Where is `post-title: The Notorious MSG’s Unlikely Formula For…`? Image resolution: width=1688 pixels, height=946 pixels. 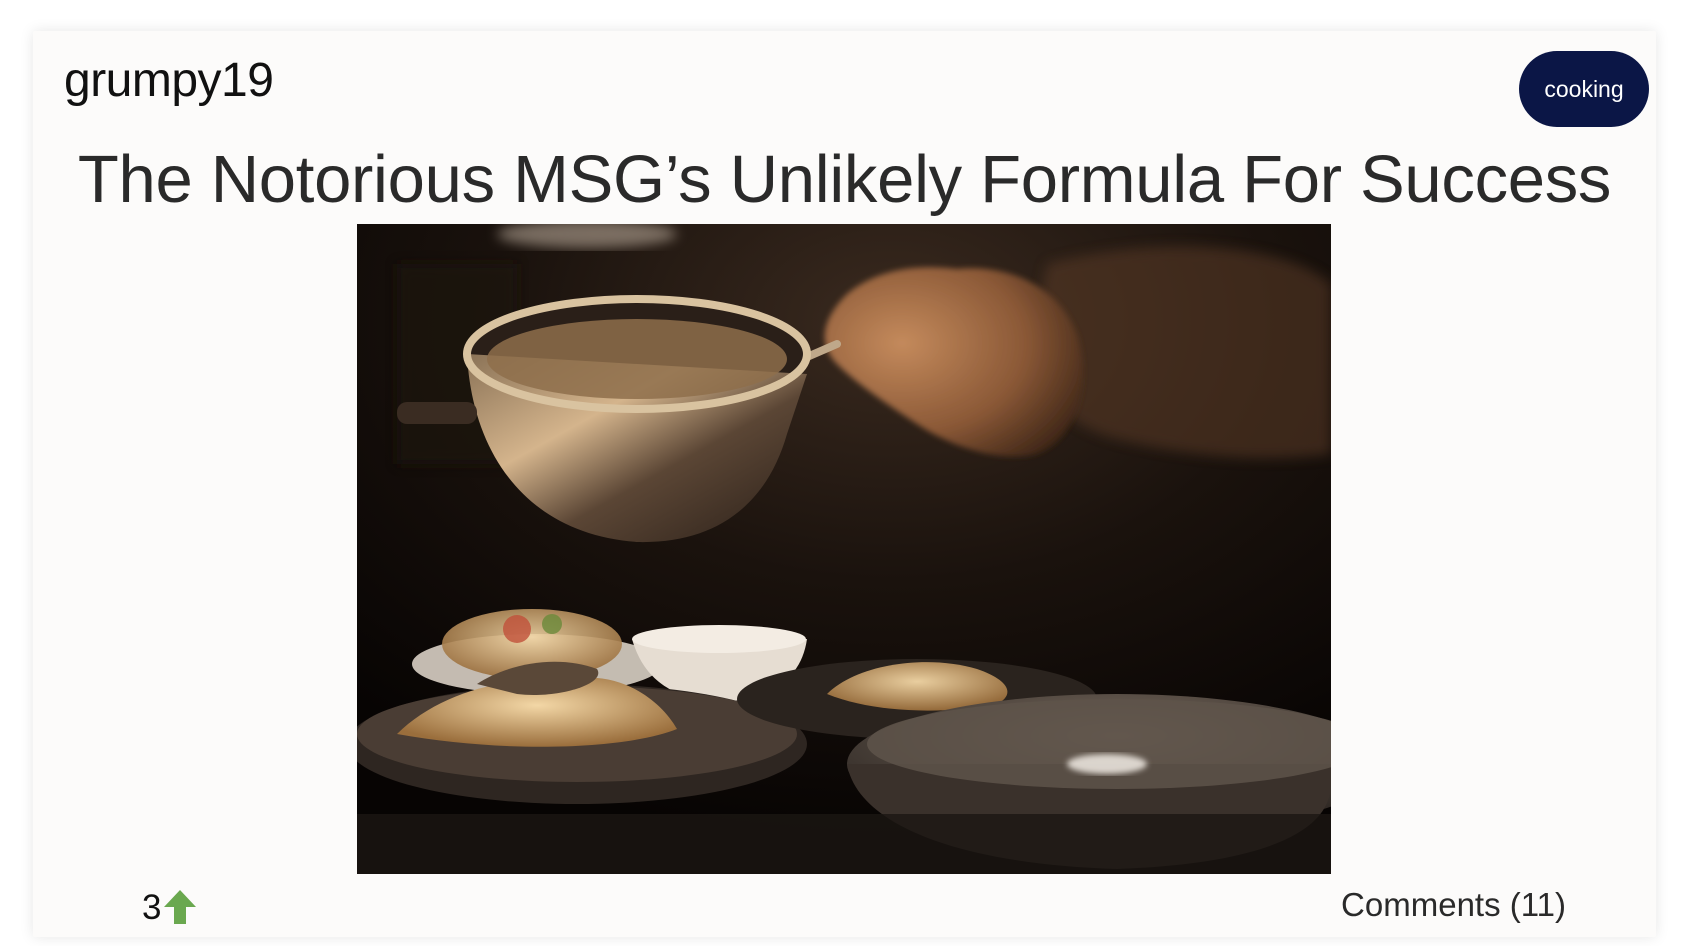
post-title: The Notorious MSG’s Unlikely Formula For… is located at coordinates (844, 179).